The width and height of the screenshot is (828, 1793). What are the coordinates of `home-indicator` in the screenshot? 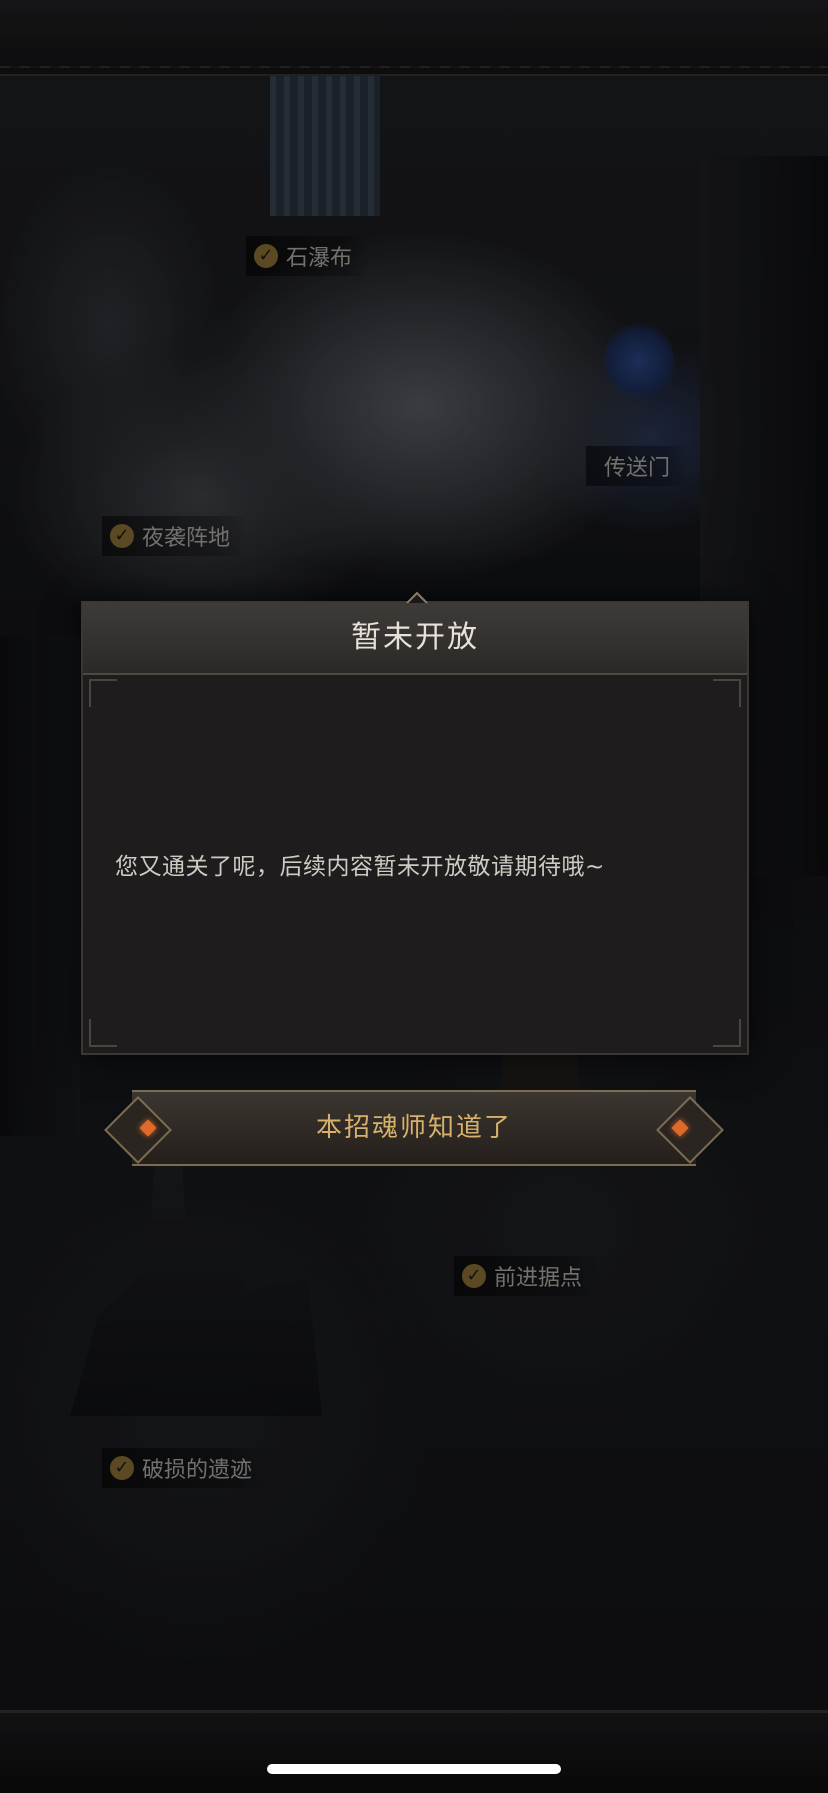 It's located at (414, 1769).